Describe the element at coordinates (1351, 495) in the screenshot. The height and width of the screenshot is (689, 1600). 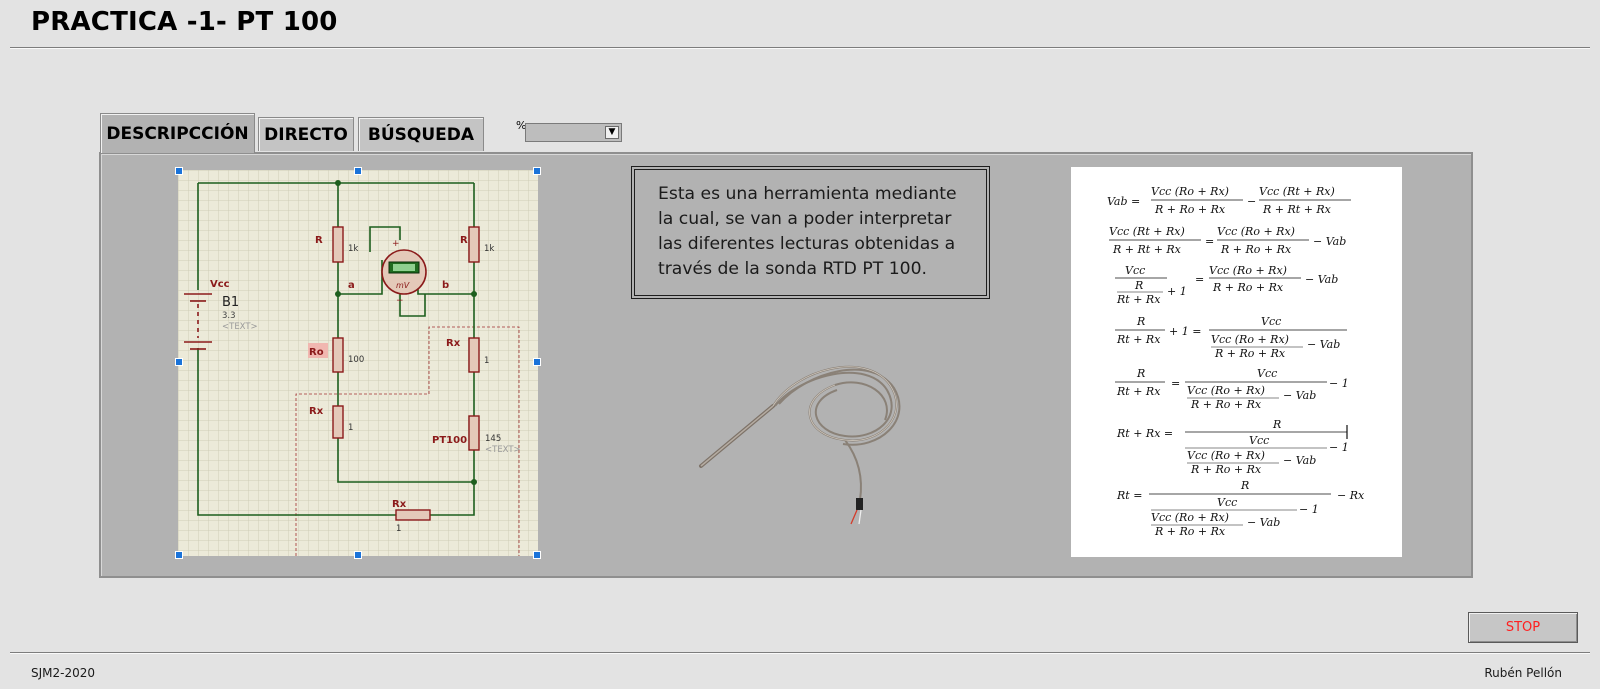
I see `eq7-end: − Rx` at that location.